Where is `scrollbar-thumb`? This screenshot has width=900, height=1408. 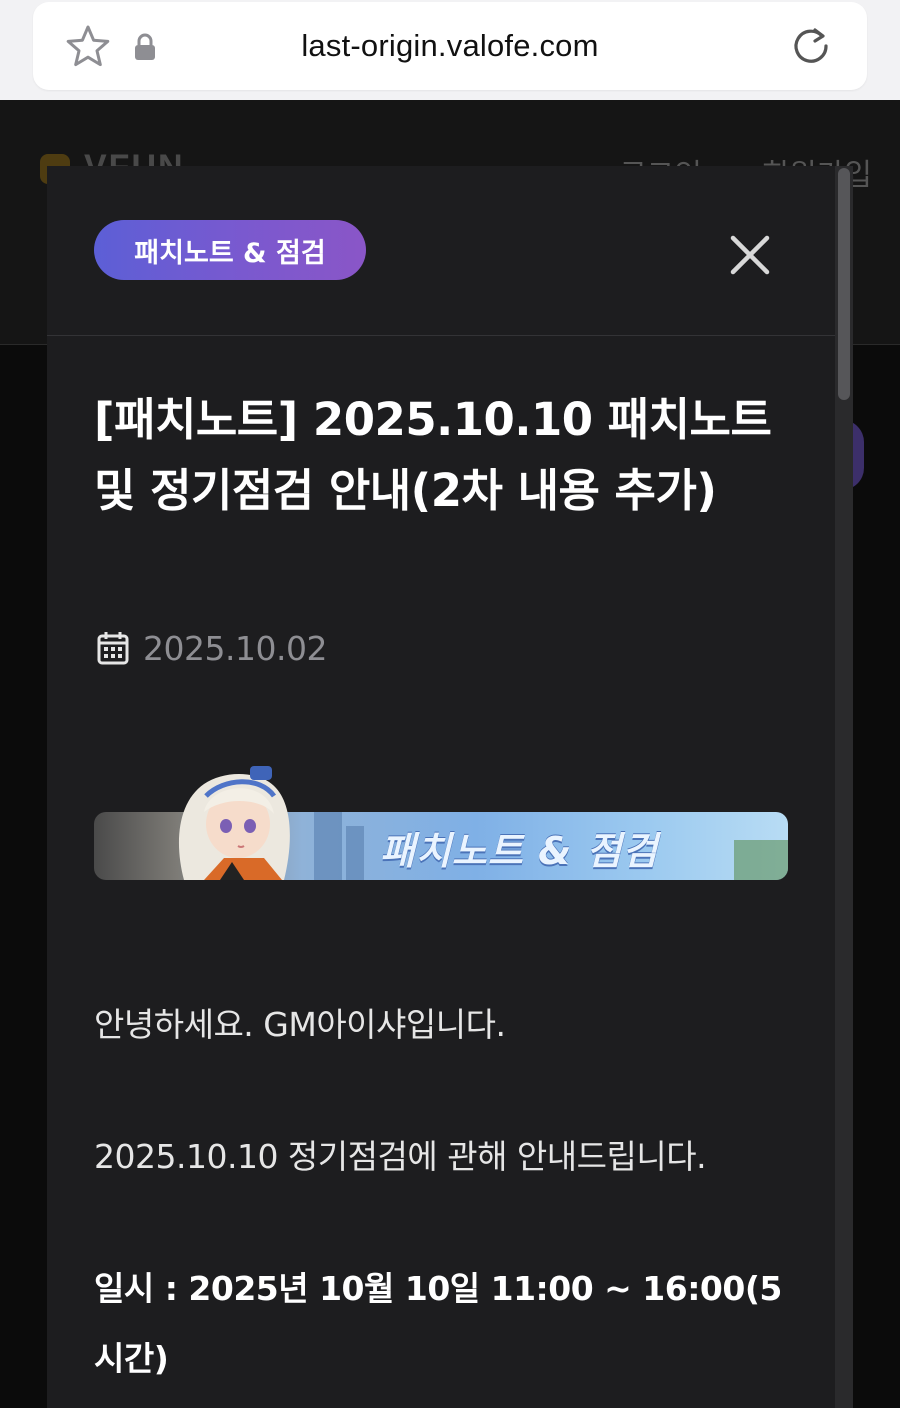
scrollbar-thumb is located at coordinates (844, 284).